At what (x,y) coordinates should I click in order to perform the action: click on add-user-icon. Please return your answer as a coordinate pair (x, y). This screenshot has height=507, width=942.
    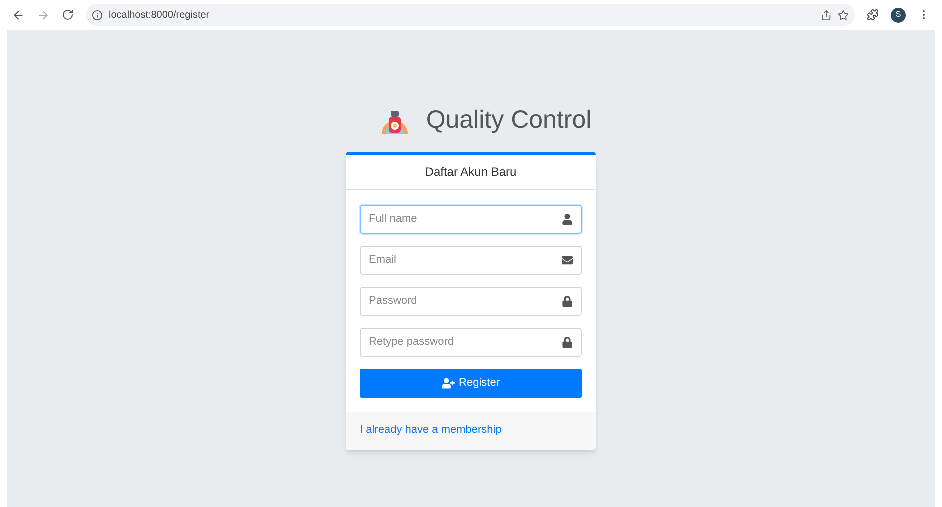
    Looking at the image, I should click on (449, 383).